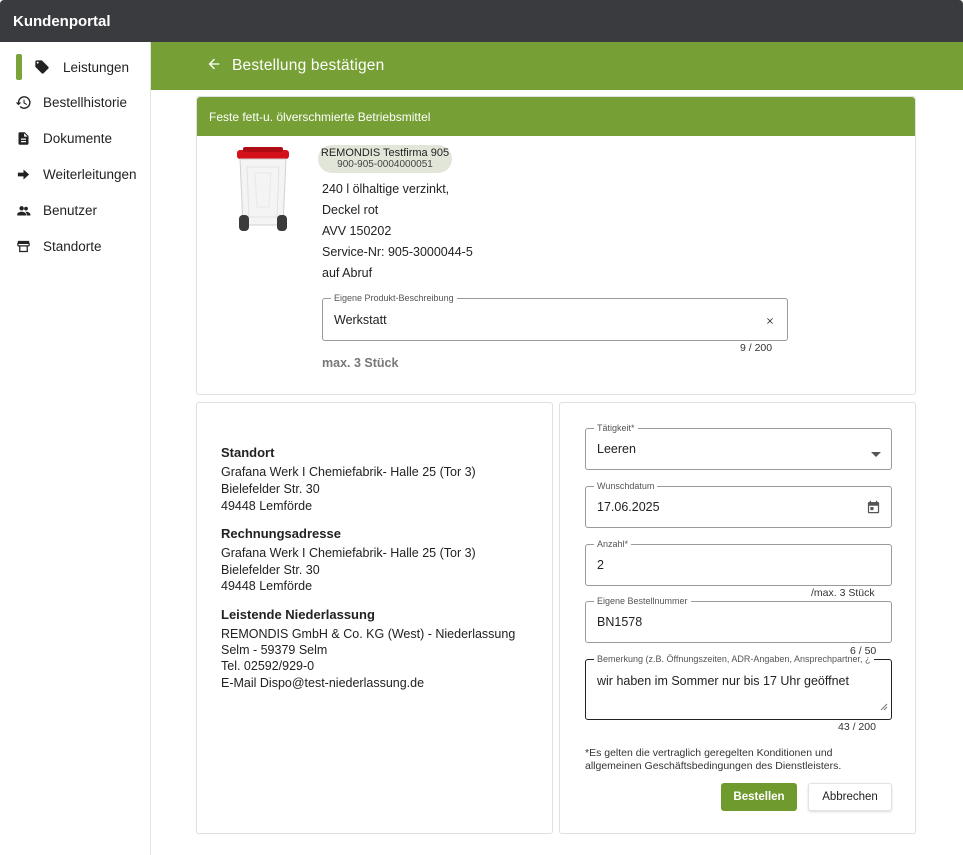 The height and width of the screenshot is (855, 963). What do you see at coordinates (360, 320) in the screenshot?
I see `product-description-value: Werkstatt` at bounding box center [360, 320].